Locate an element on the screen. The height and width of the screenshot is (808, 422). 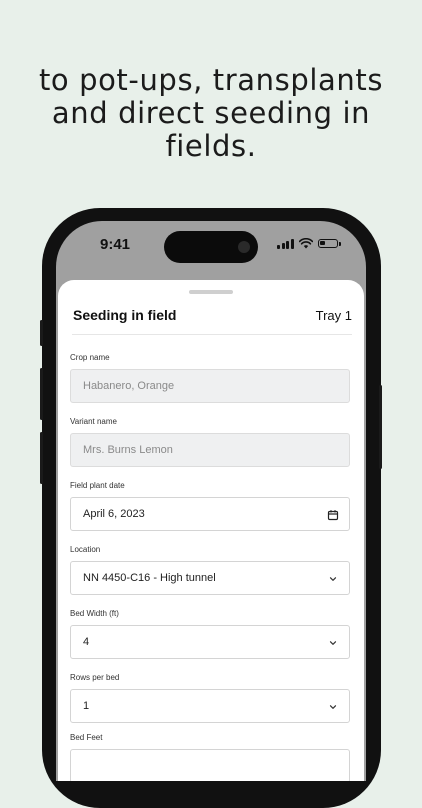
bed-feet-label: Bed Feet is located at coordinates (86, 737).